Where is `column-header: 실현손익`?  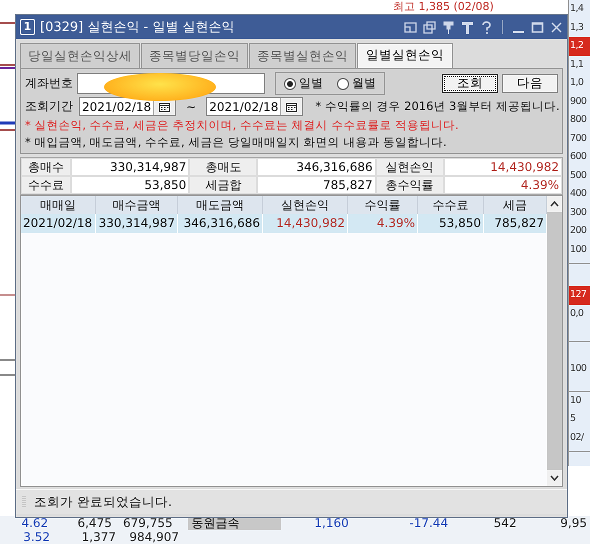
column-header: 실현손익 is located at coordinates (305, 205).